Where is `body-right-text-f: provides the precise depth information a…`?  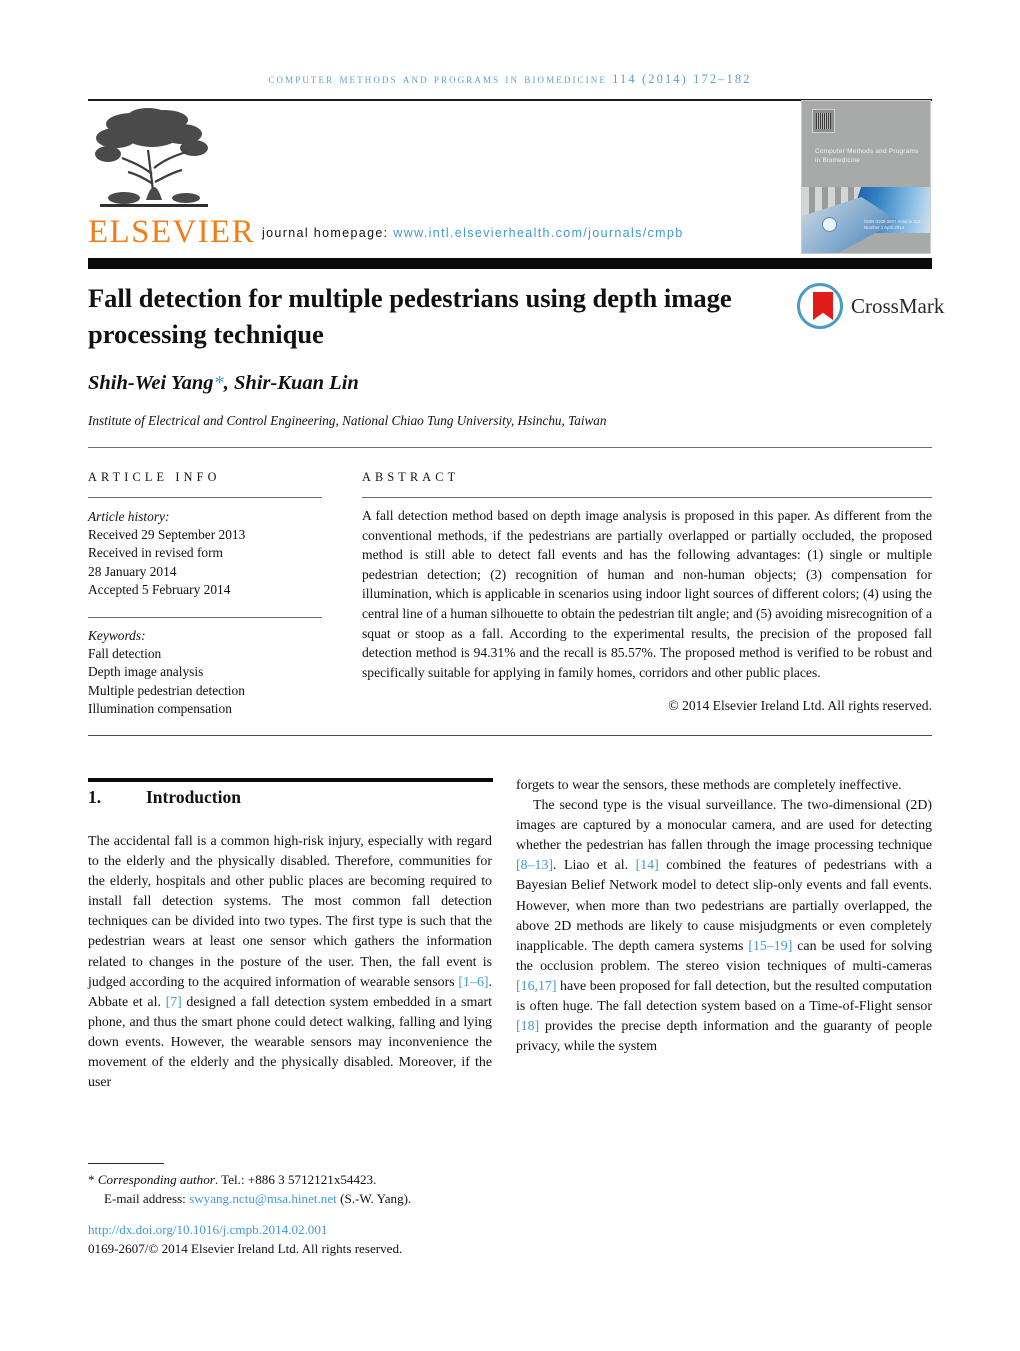 body-right-text-f: provides the precise depth information a… is located at coordinates (724, 1037).